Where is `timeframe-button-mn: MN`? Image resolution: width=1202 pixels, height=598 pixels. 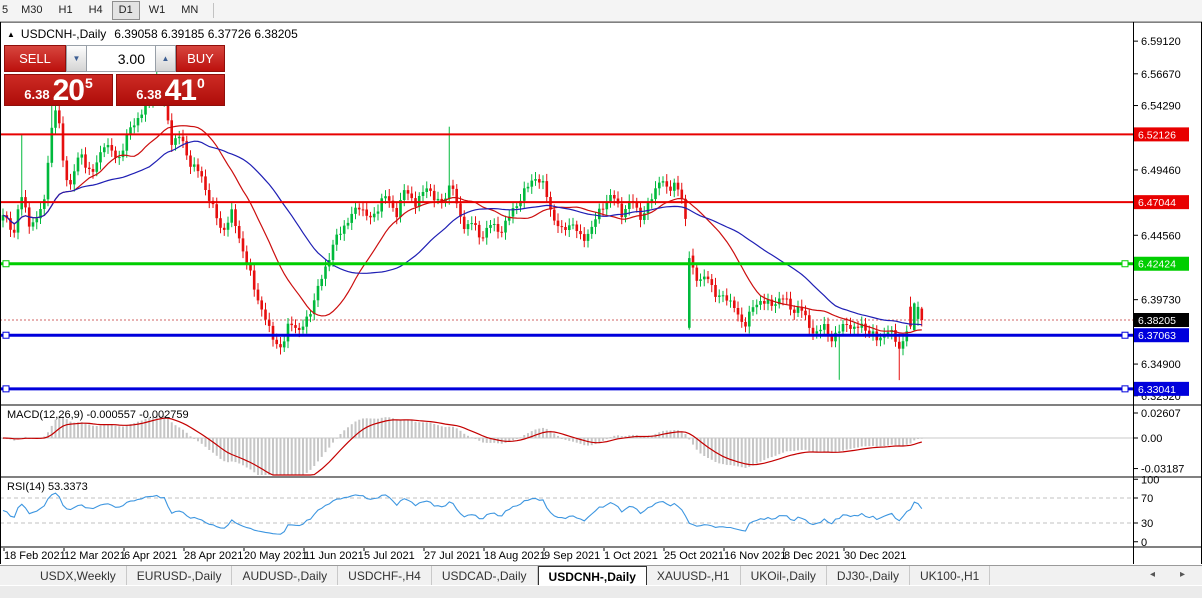
timeframe-button-mn: MN is located at coordinates (189, 10).